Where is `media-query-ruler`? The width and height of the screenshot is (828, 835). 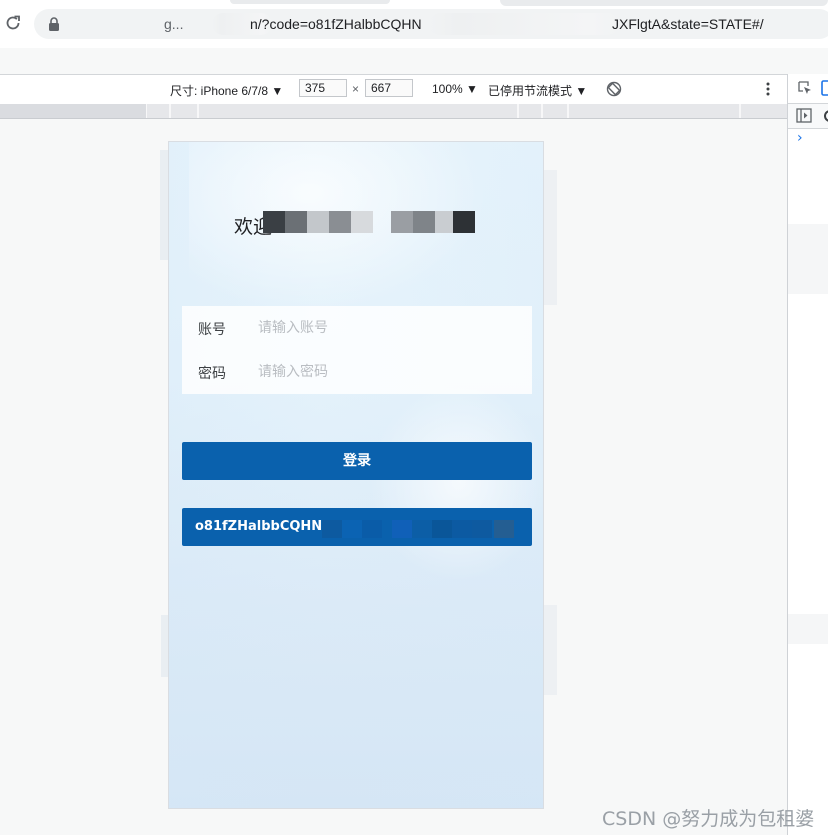 media-query-ruler is located at coordinates (394, 111).